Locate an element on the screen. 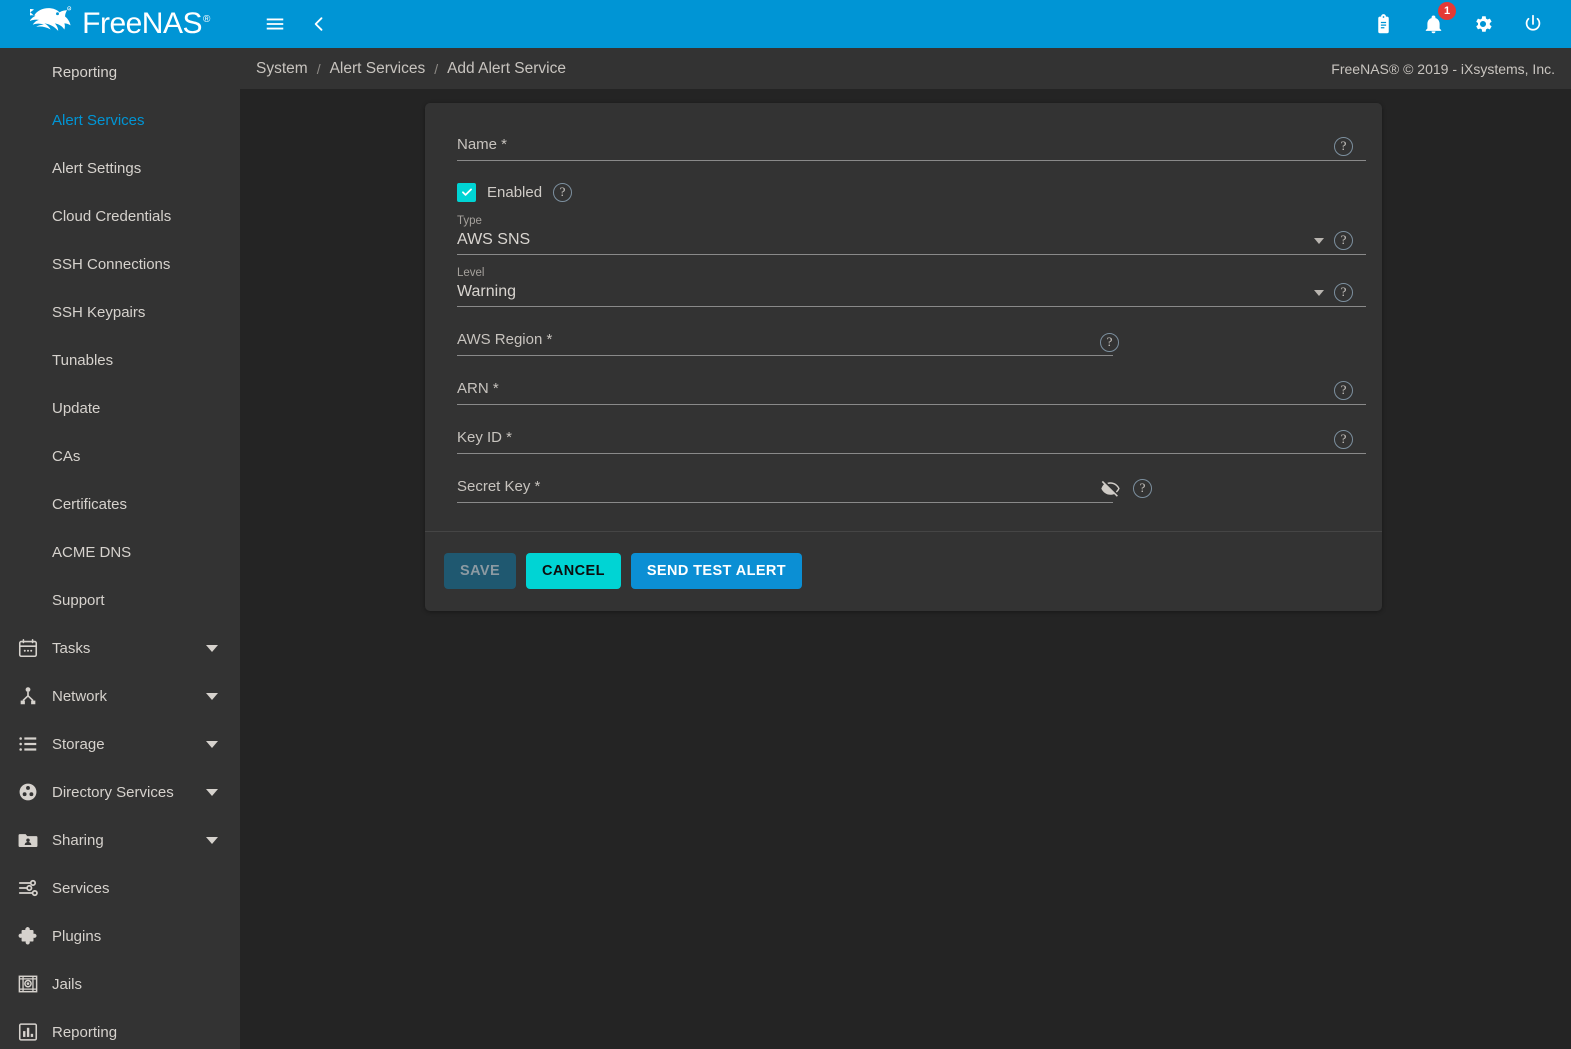 The height and width of the screenshot is (1049, 1571). field-name: Name * ? is located at coordinates (903, 147).